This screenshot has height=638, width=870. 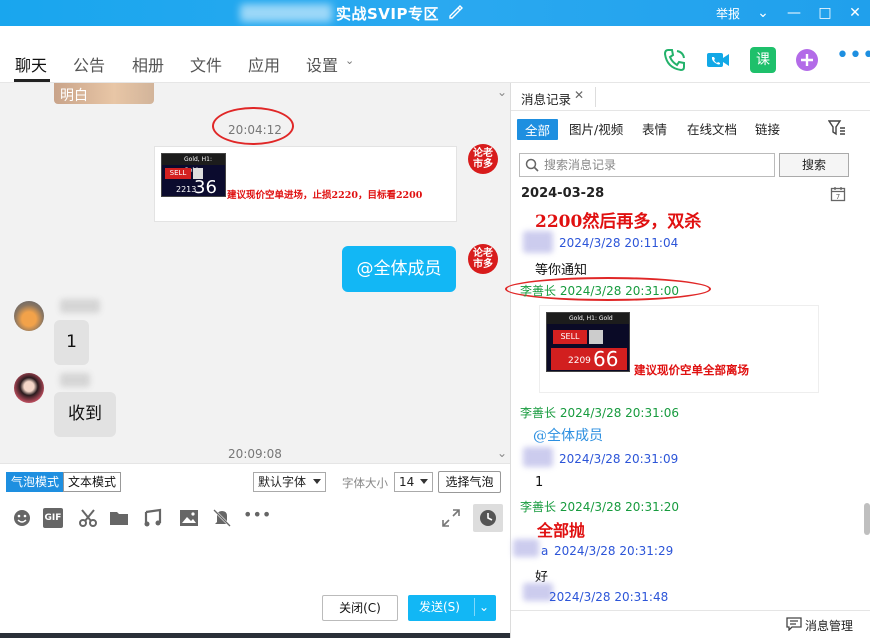 I want to click on chart-label: Gold, H1: Gold, so click(x=193, y=164).